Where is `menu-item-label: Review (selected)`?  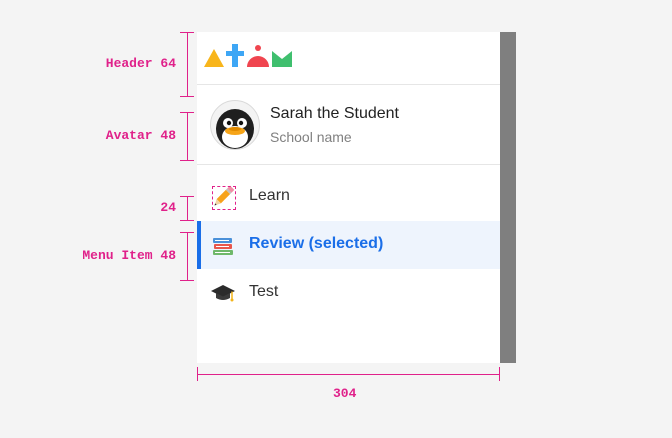 menu-item-label: Review (selected) is located at coordinates (316, 243).